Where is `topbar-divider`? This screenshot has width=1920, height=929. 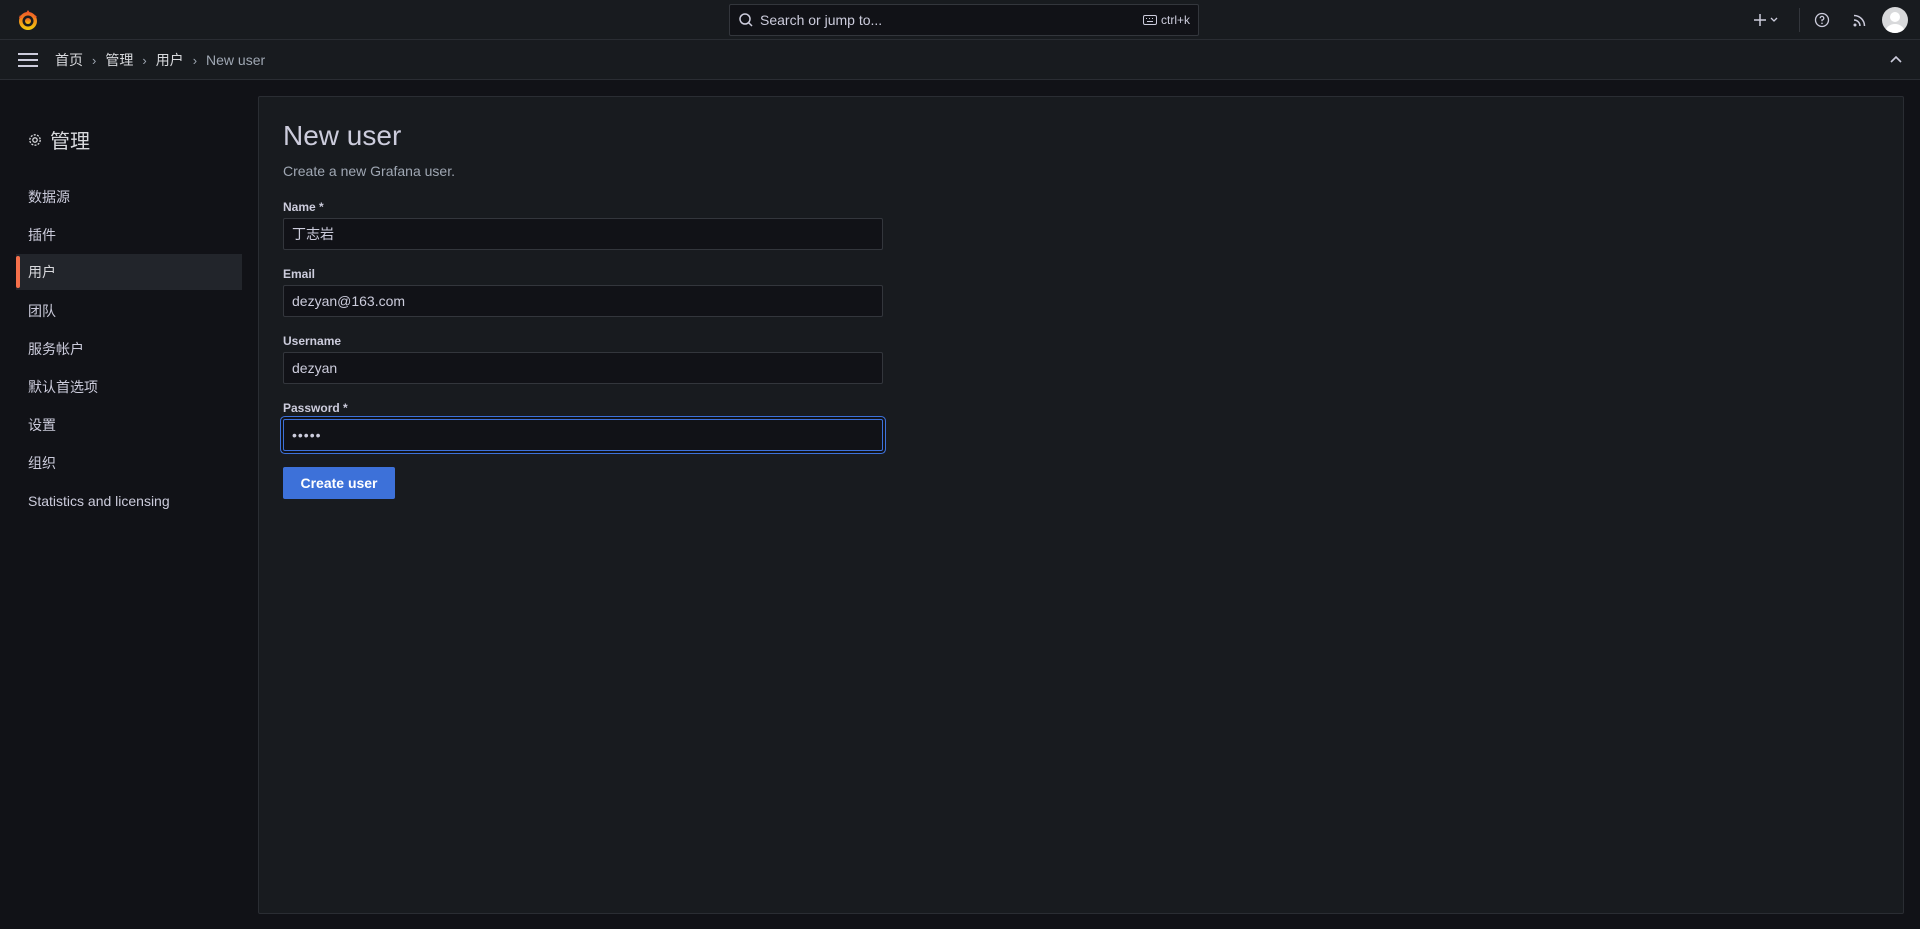 topbar-divider is located at coordinates (1799, 20).